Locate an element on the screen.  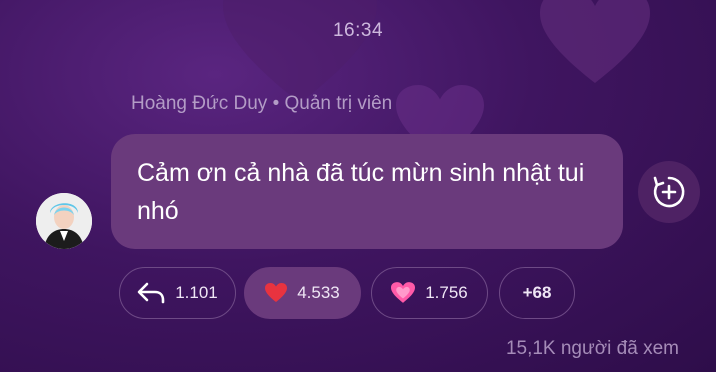
reaction-sparkling-heart-button: 1.756 is located at coordinates (429, 293).